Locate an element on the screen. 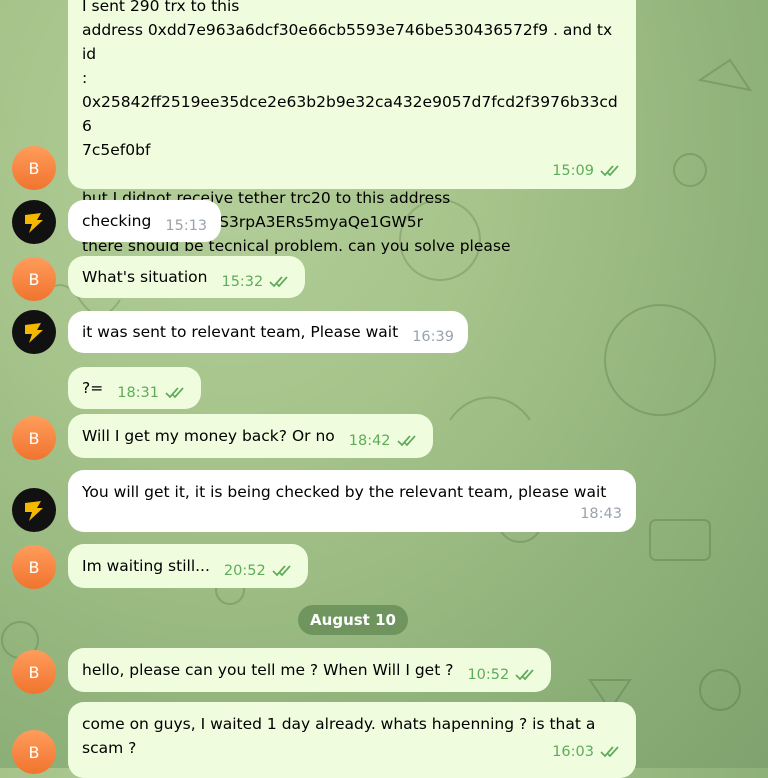 This screenshot has height=778, width=768. message-bubble-outgoing: Will I get my money back? Or no 18:42 is located at coordinates (250, 436).